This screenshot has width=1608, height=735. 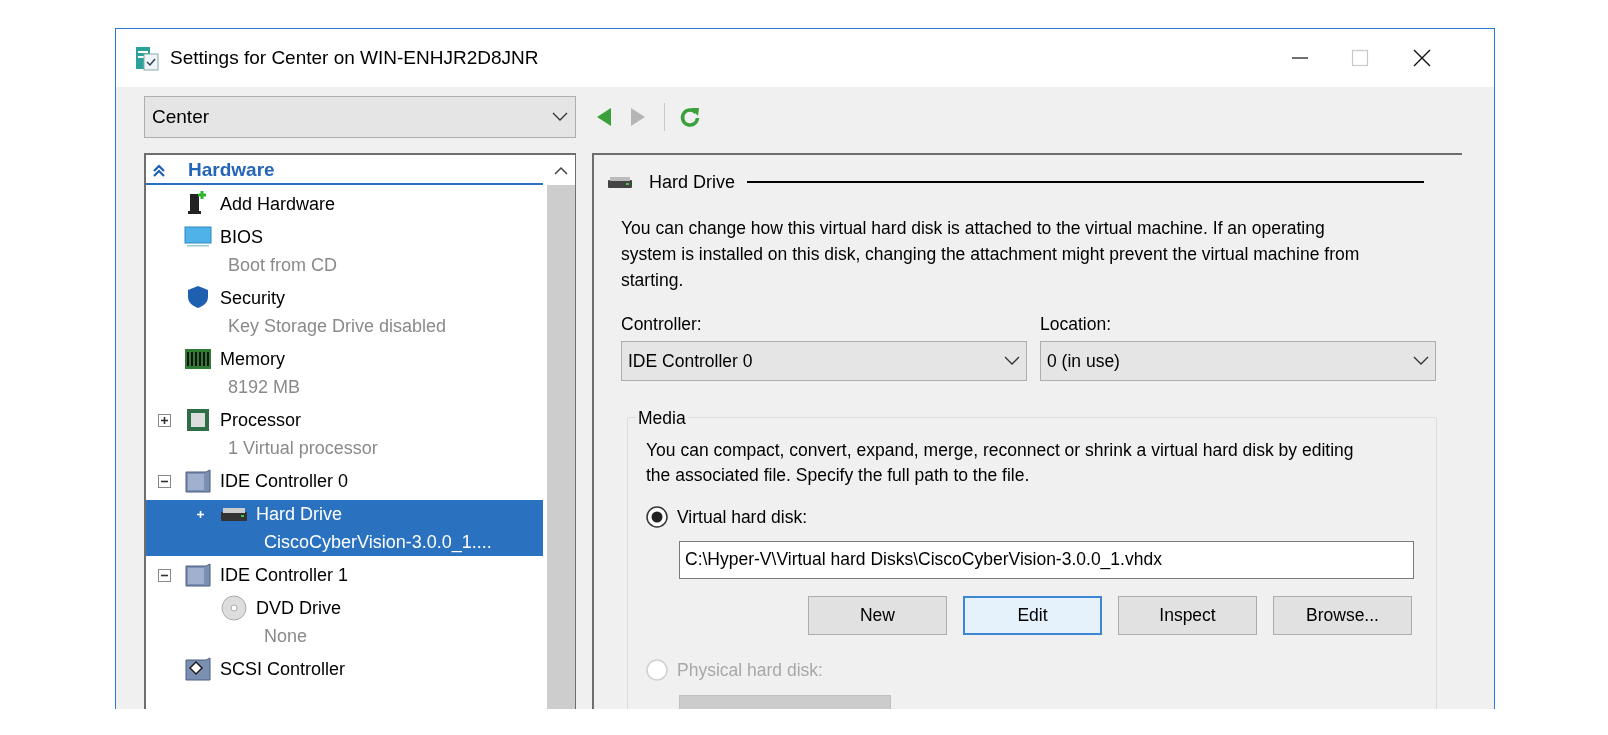 What do you see at coordinates (346, 434) in the screenshot?
I see `tree-item: Processor 1 Virtual processor` at bounding box center [346, 434].